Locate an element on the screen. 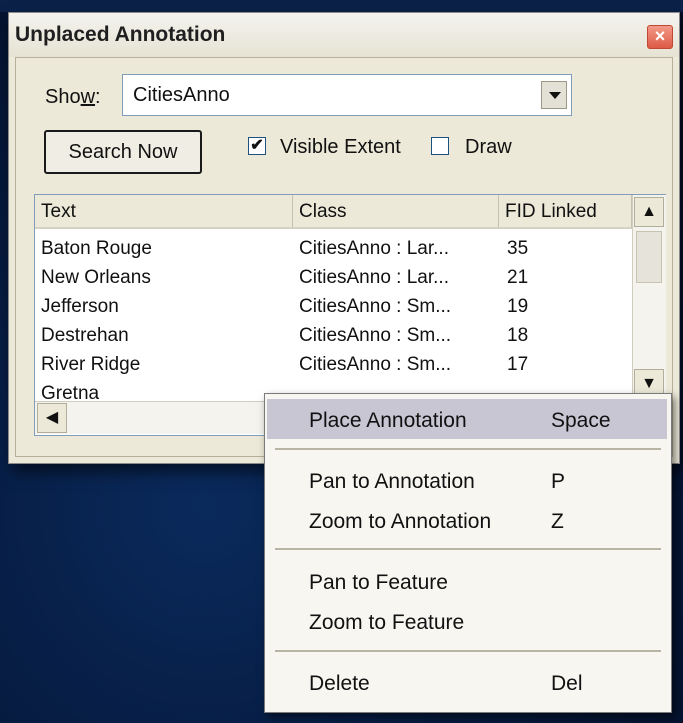  column-header-fid-linked: FID Linked is located at coordinates (565, 212).